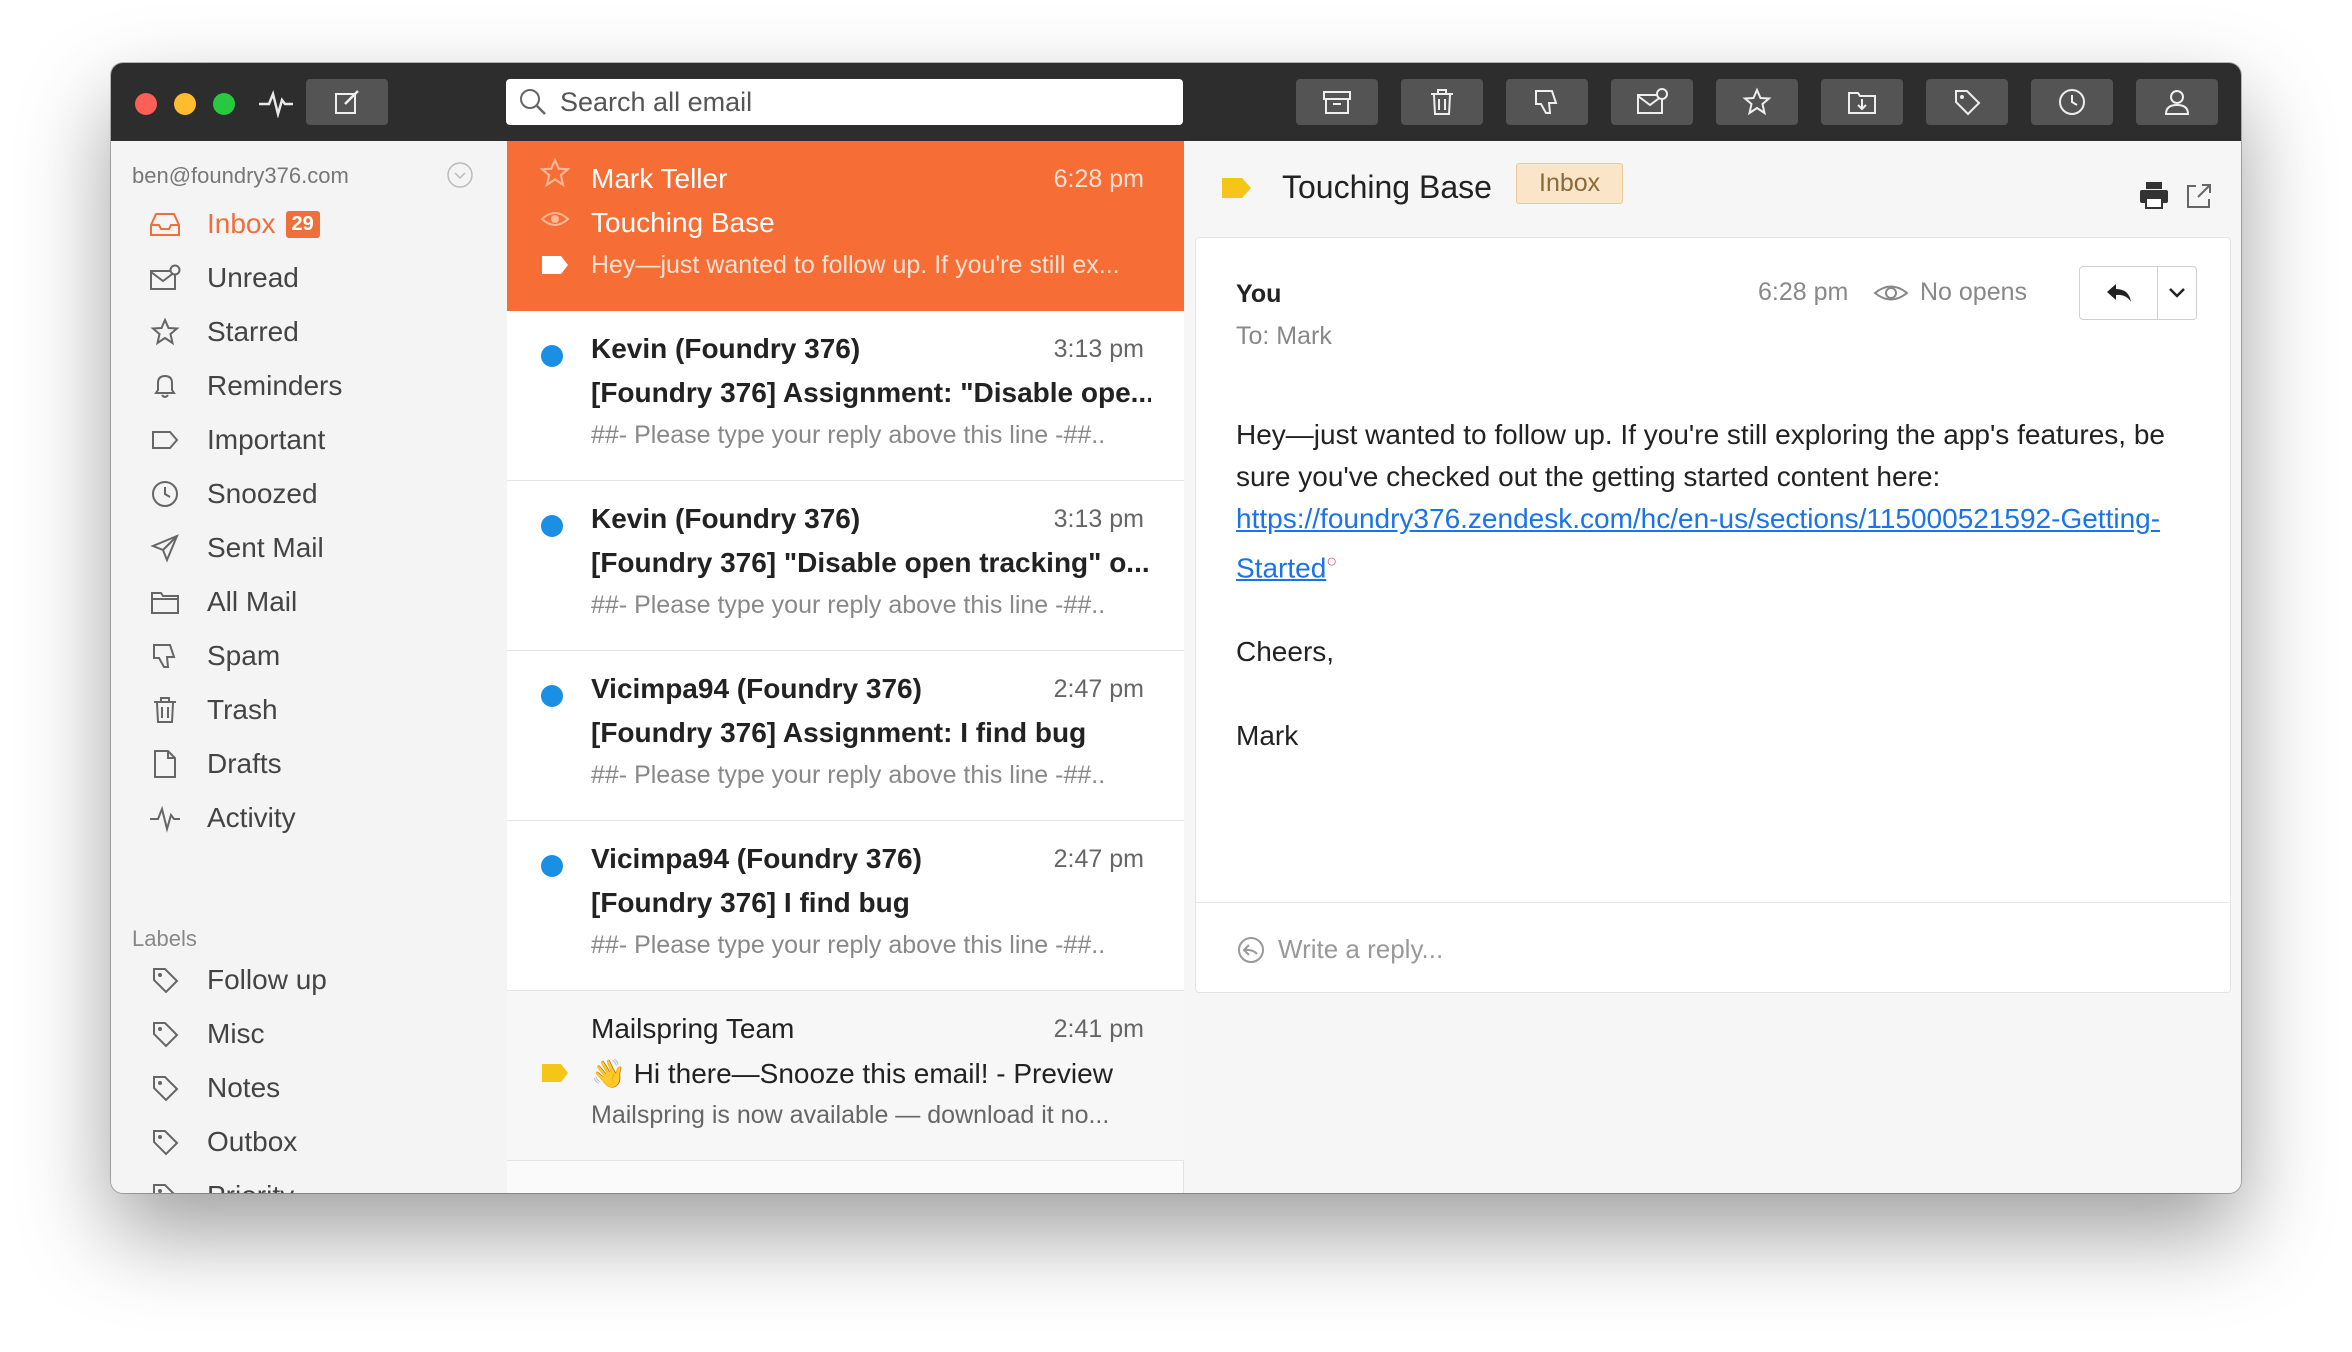 The image size is (2352, 1352). What do you see at coordinates (750, 902) in the screenshot?
I see `message-subject: [Foundry 376] I find bug` at bounding box center [750, 902].